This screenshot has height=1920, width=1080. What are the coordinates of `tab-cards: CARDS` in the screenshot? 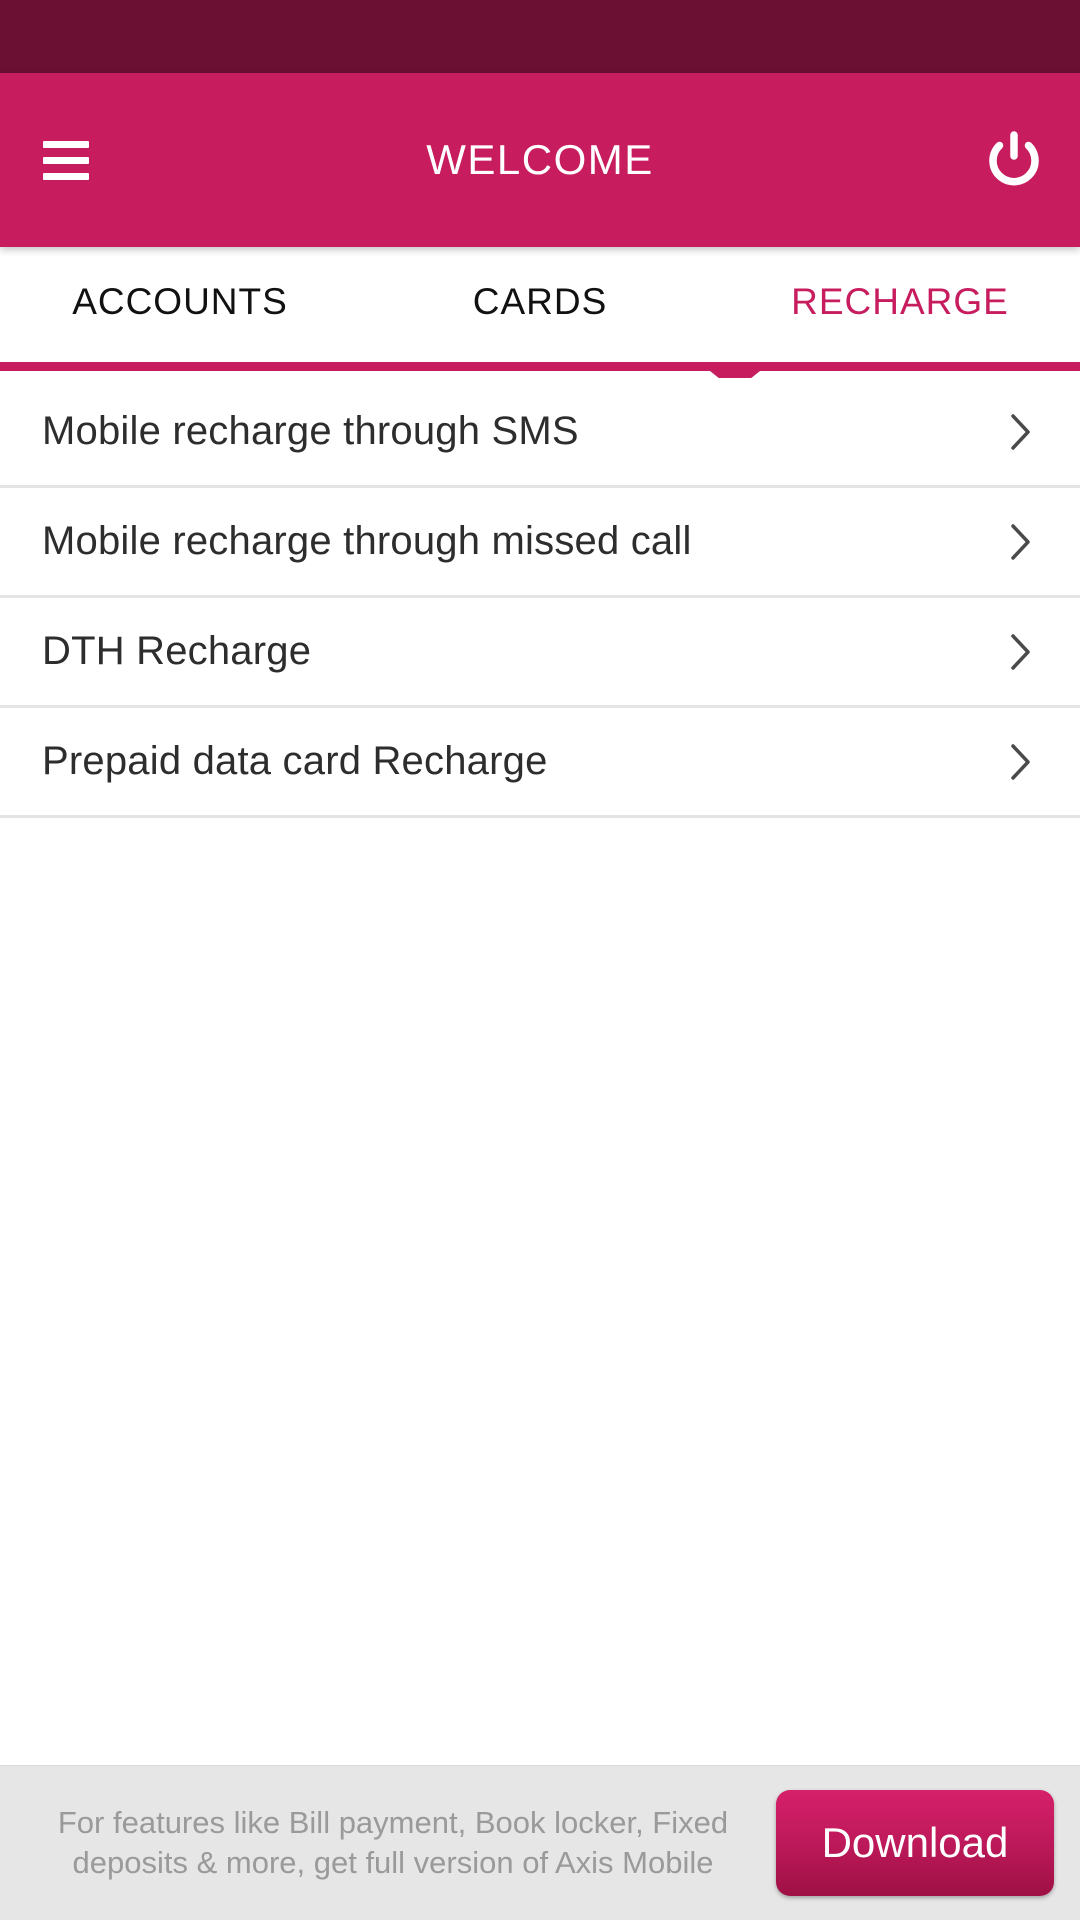 It's located at (540, 305).